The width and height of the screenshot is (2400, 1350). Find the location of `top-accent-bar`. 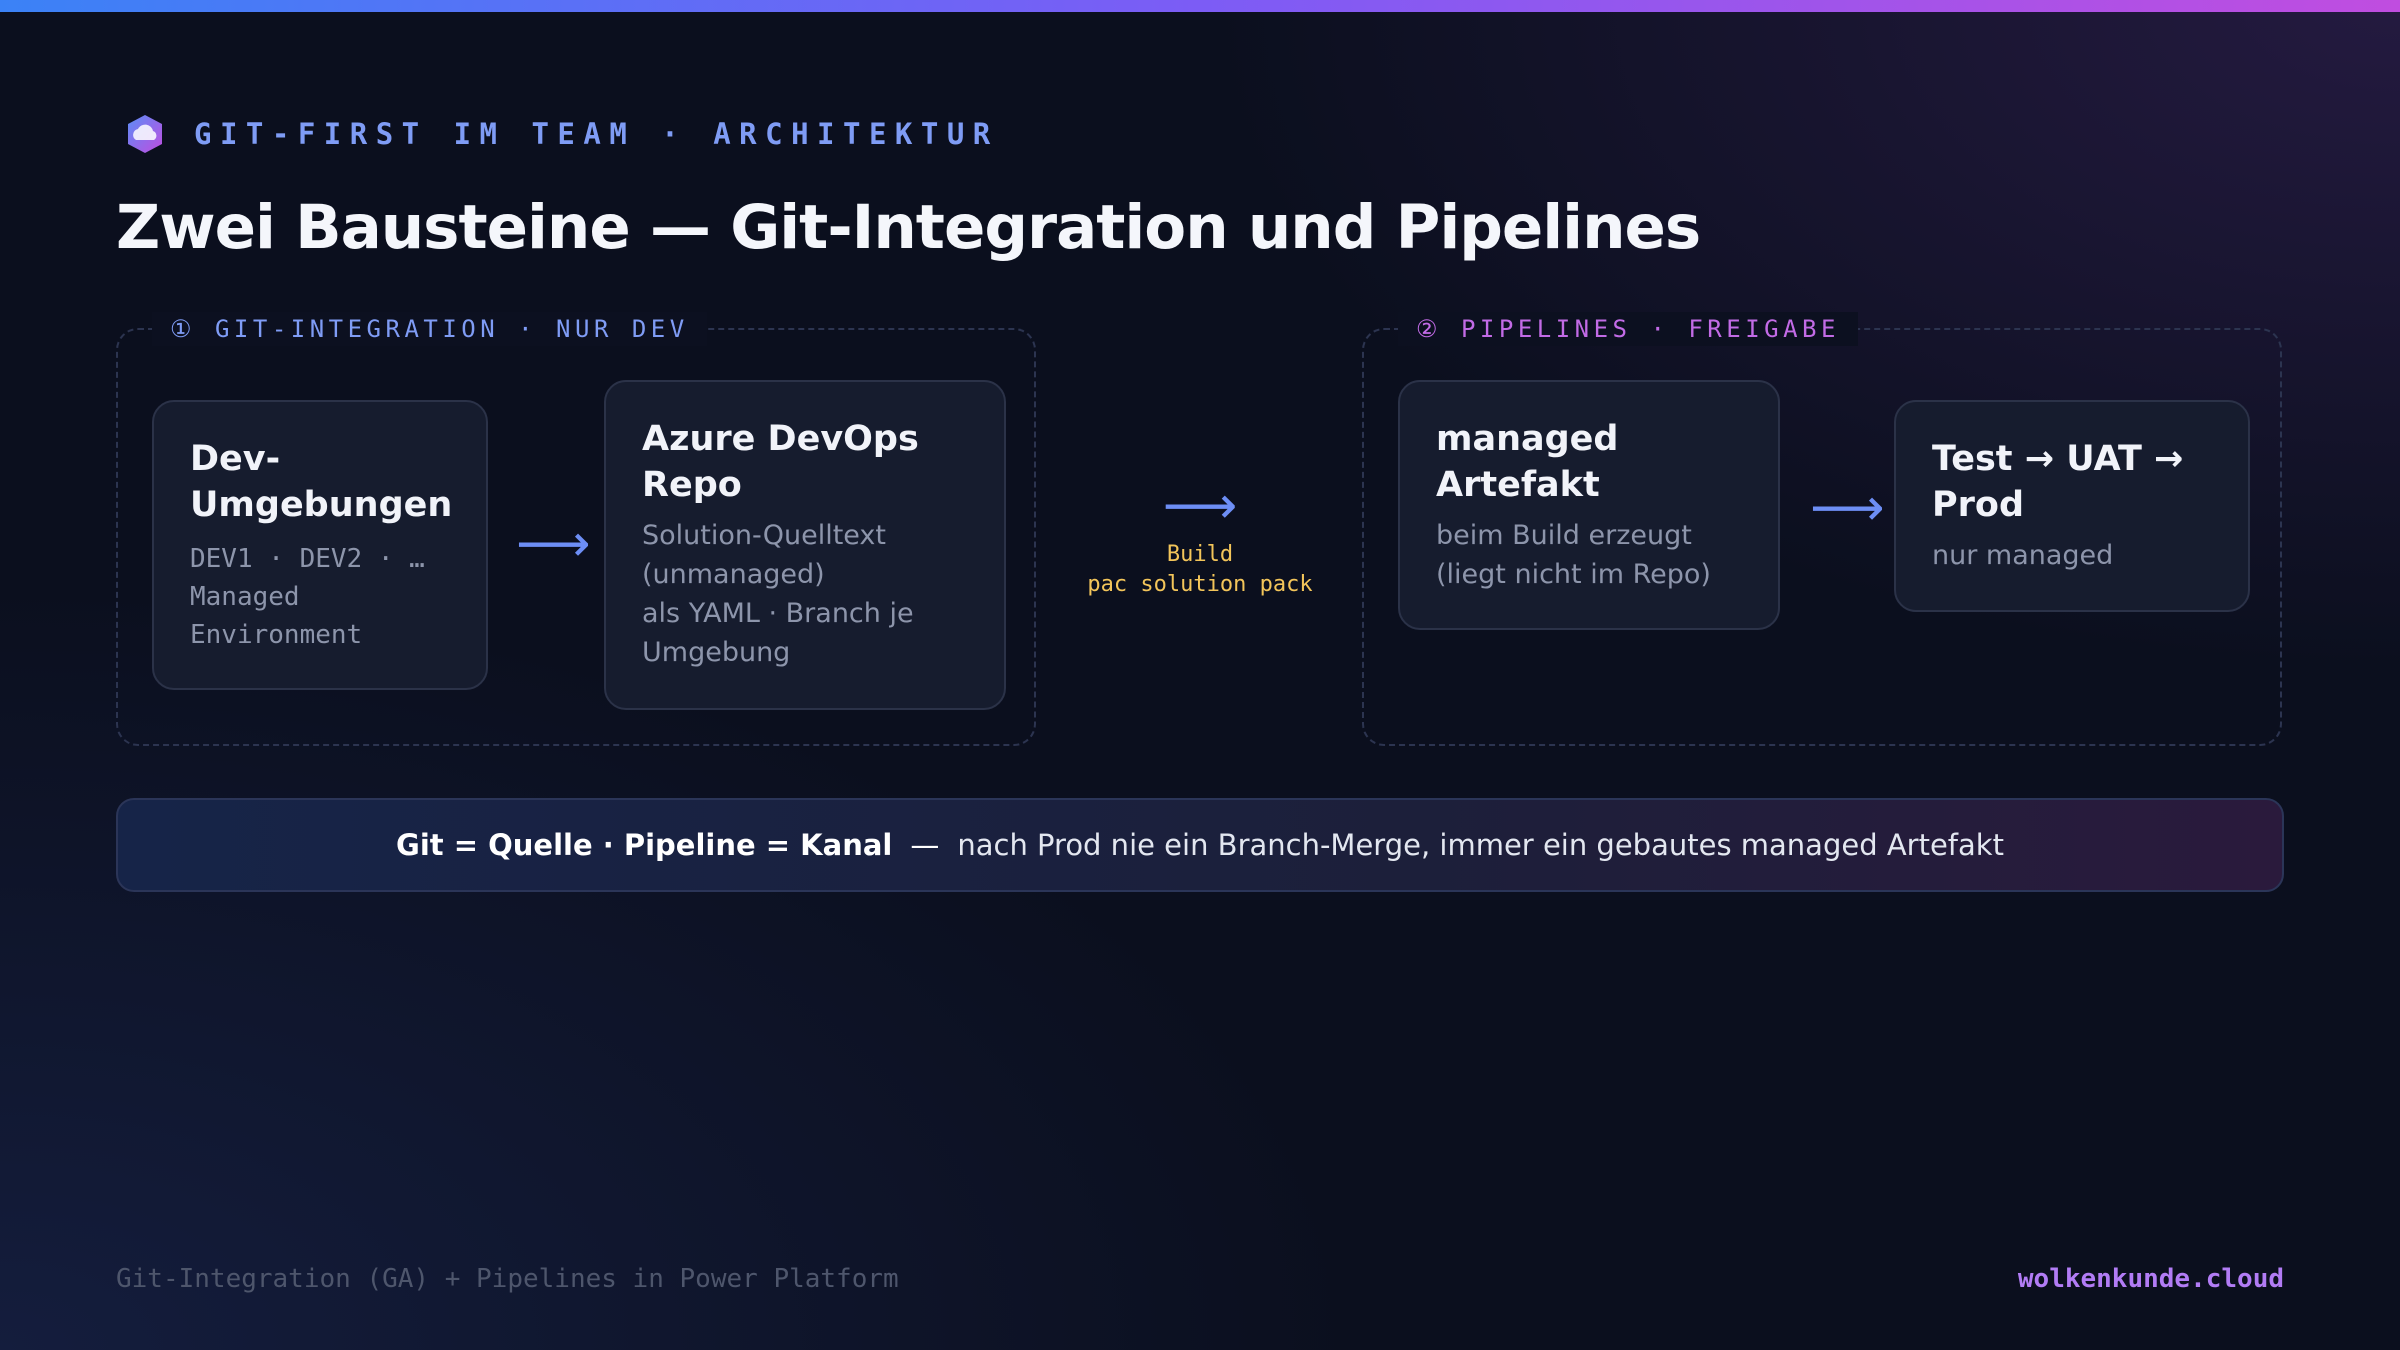

top-accent-bar is located at coordinates (1200, 6).